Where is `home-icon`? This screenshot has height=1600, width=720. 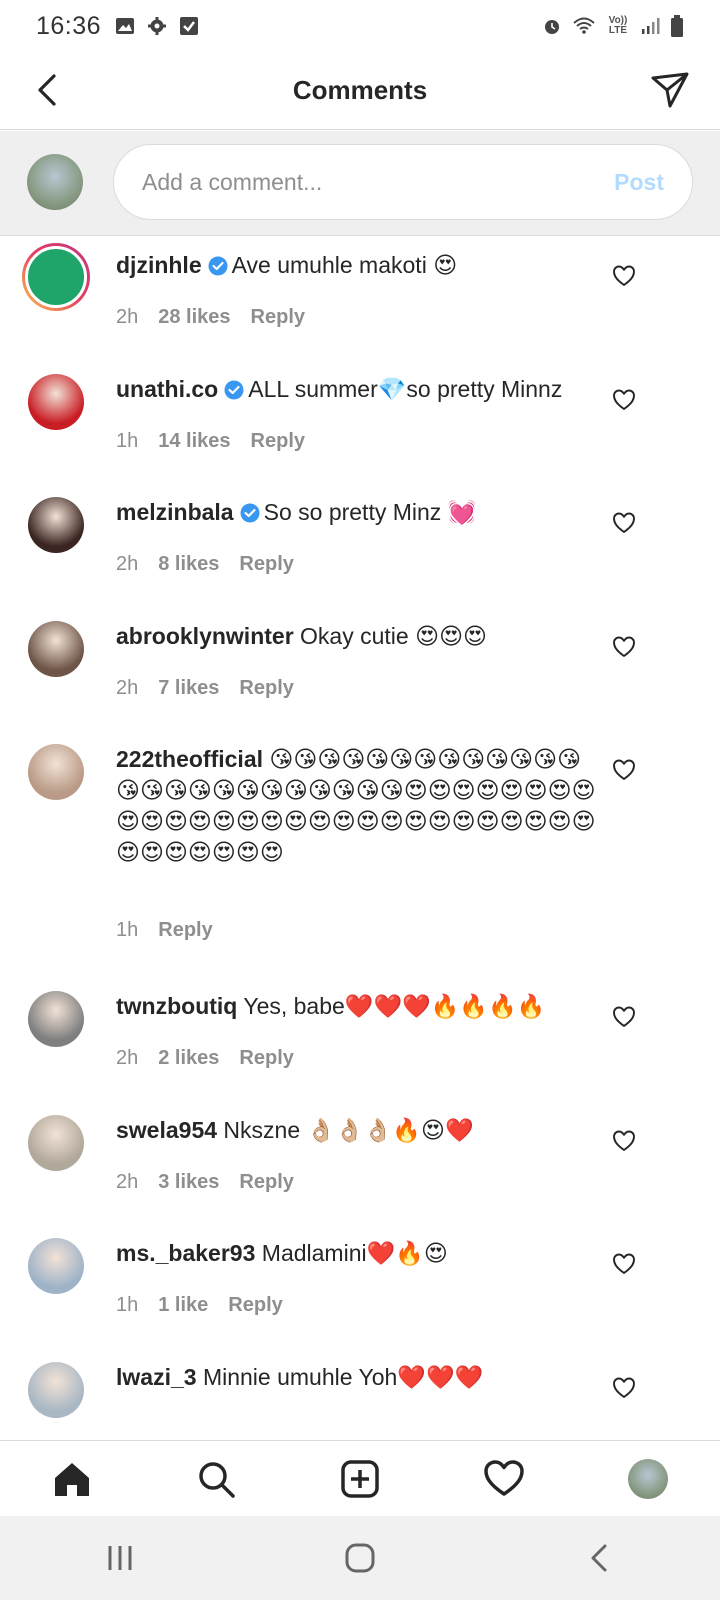
home-icon is located at coordinates (72, 1479).